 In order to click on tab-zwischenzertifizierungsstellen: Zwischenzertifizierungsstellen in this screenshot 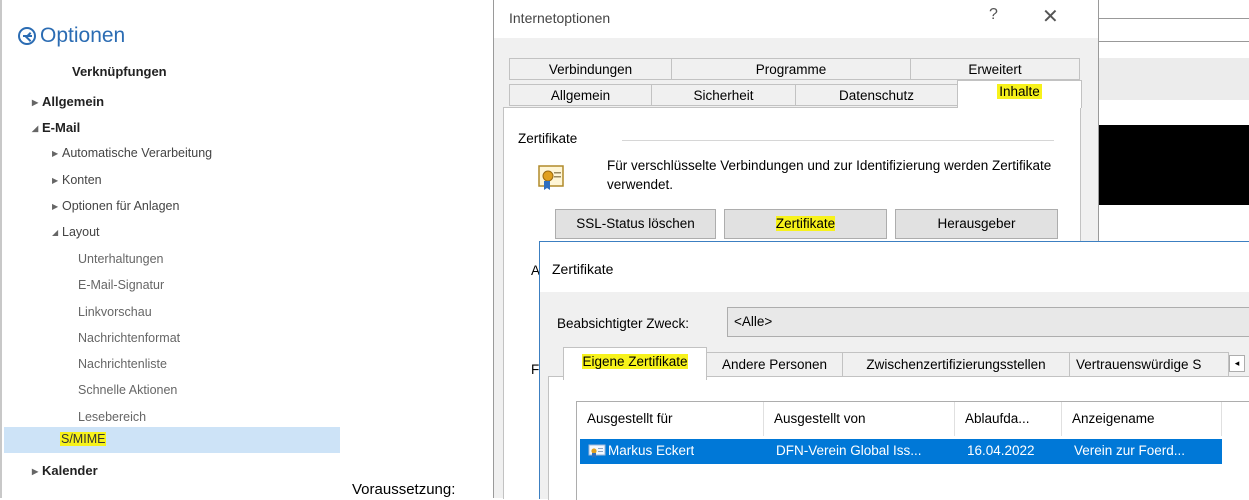, I will do `click(956, 364)`.